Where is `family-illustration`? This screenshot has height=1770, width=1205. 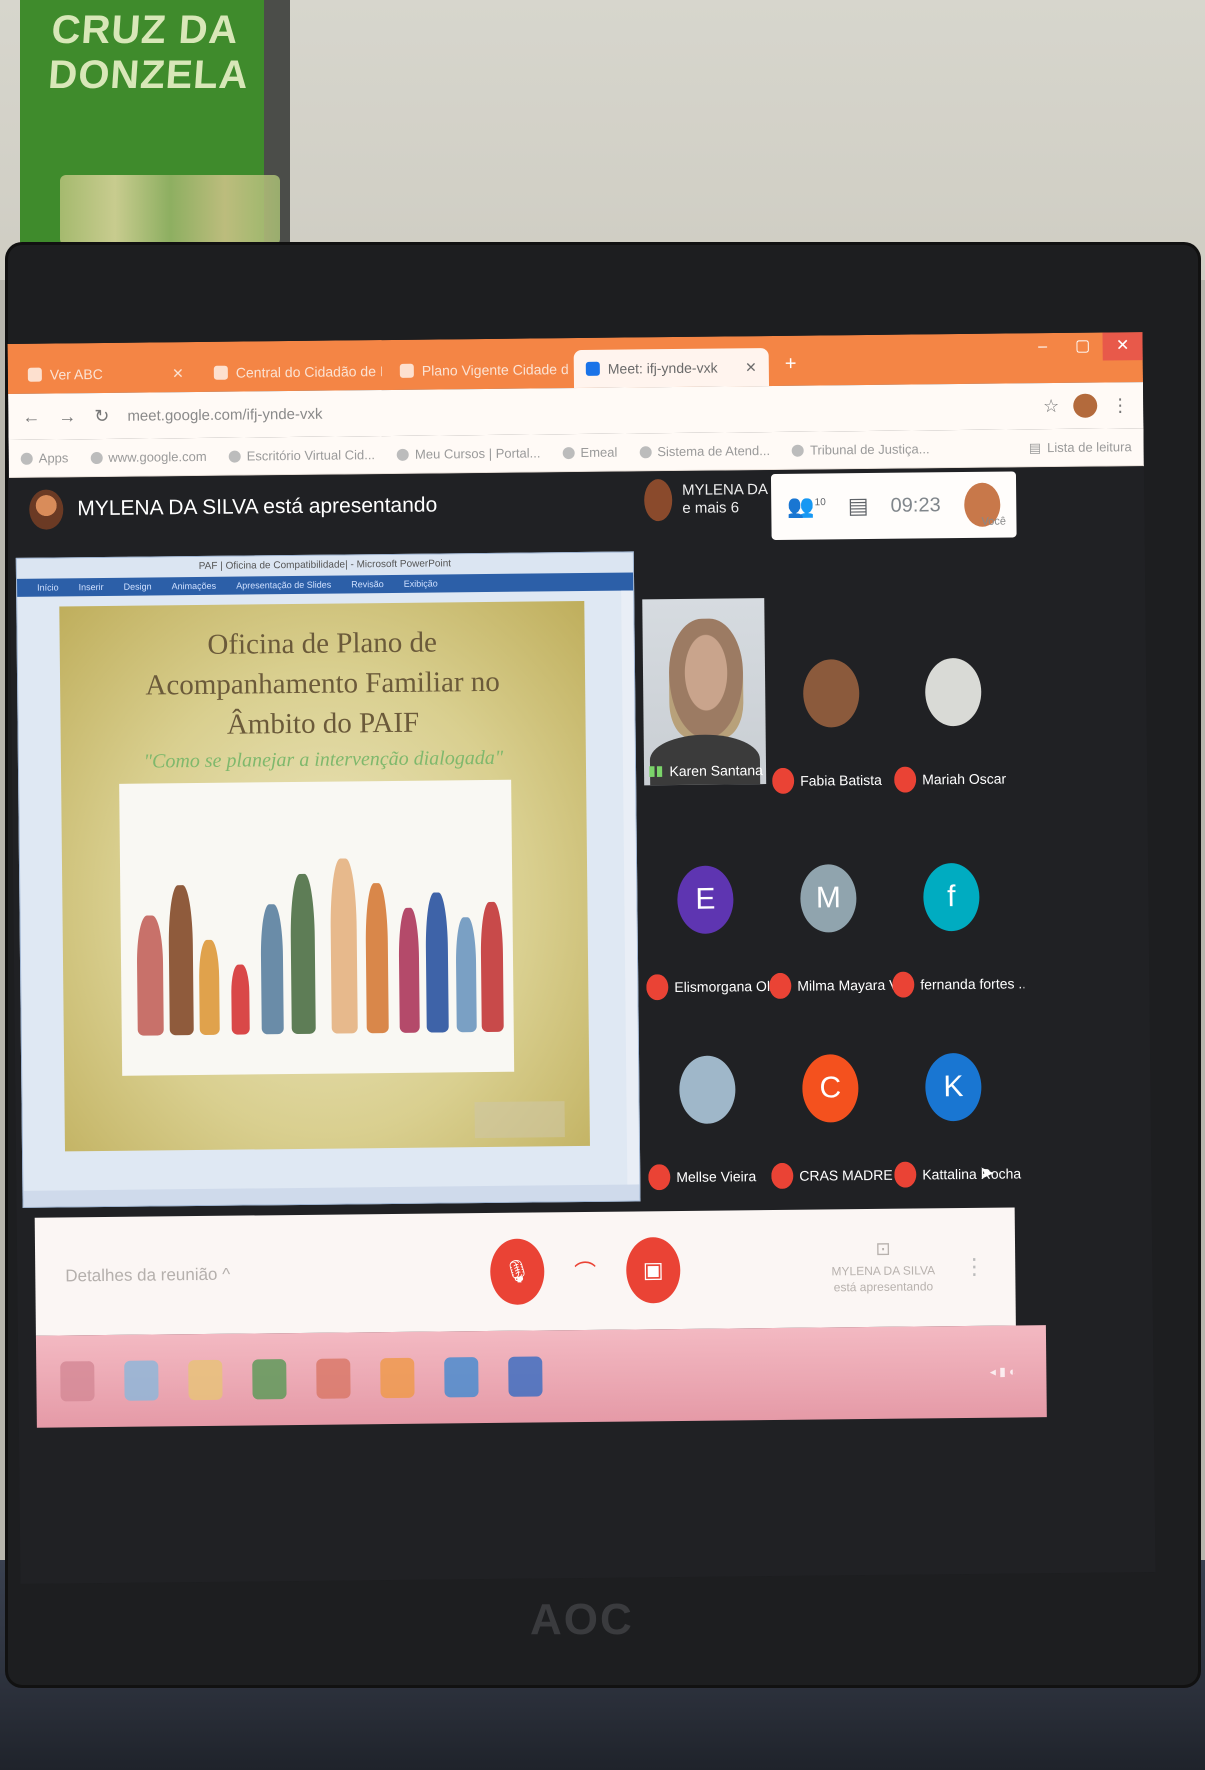 family-illustration is located at coordinates (317, 927).